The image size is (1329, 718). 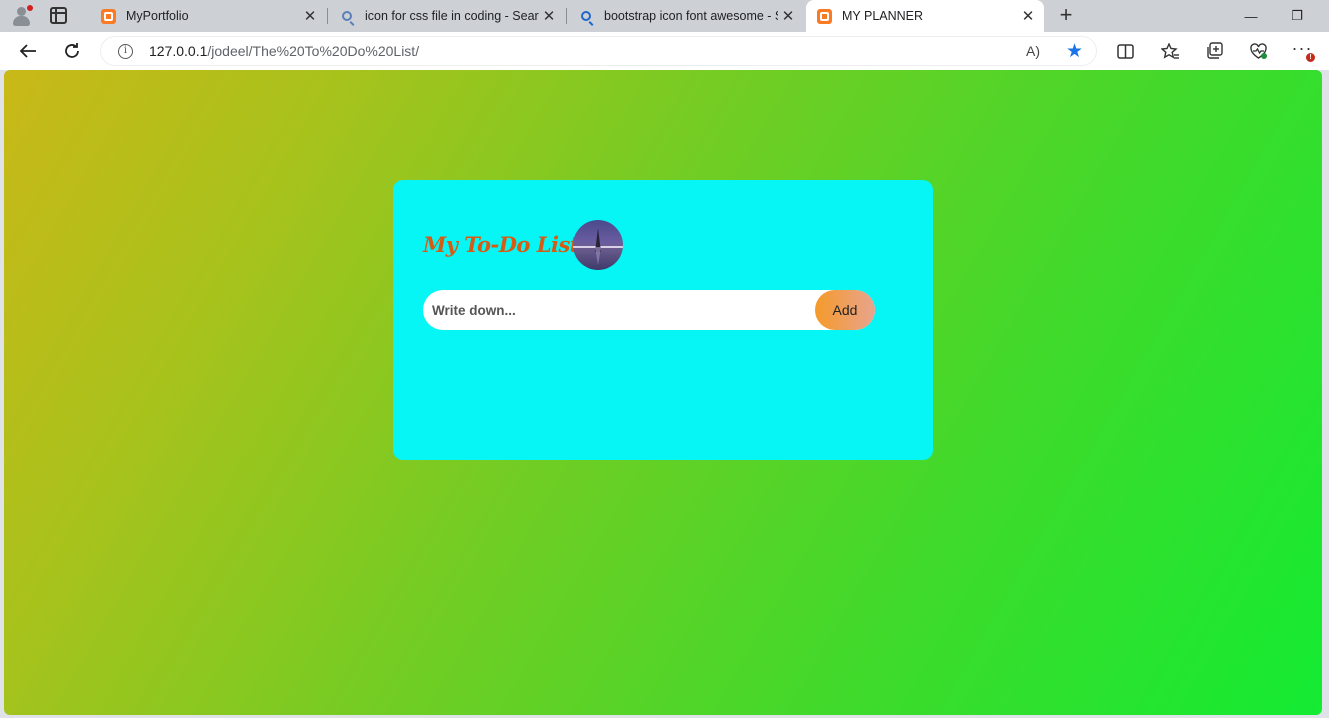 I want to click on tab-my-planner: MY PLANNER ✕, so click(x=925, y=16).